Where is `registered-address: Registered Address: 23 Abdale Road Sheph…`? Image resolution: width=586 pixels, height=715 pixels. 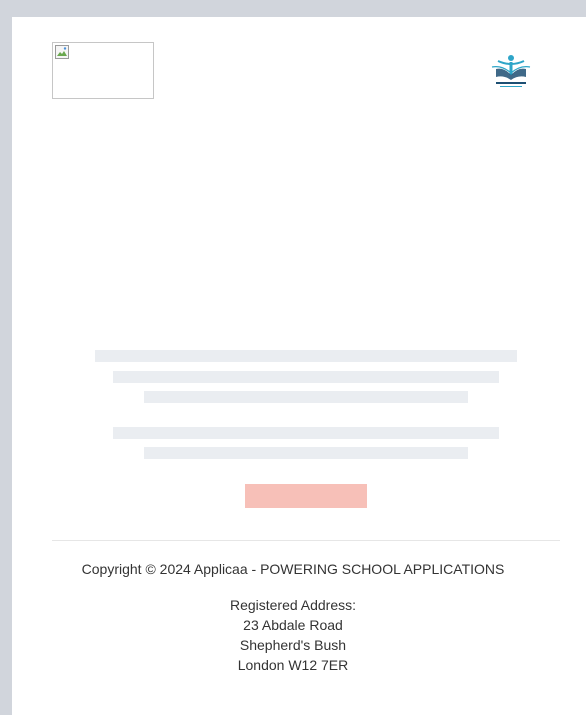
registered-address: Registered Address: 23 Abdale Road Sheph… is located at coordinates (293, 635).